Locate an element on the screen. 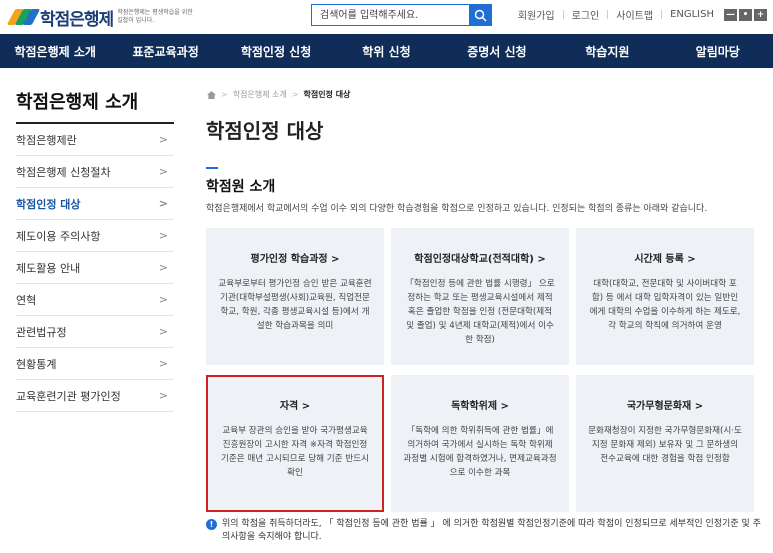 The image size is (773, 553). side-nav-item-procedure: 학점은행제 신청절차 > is located at coordinates (95, 172).